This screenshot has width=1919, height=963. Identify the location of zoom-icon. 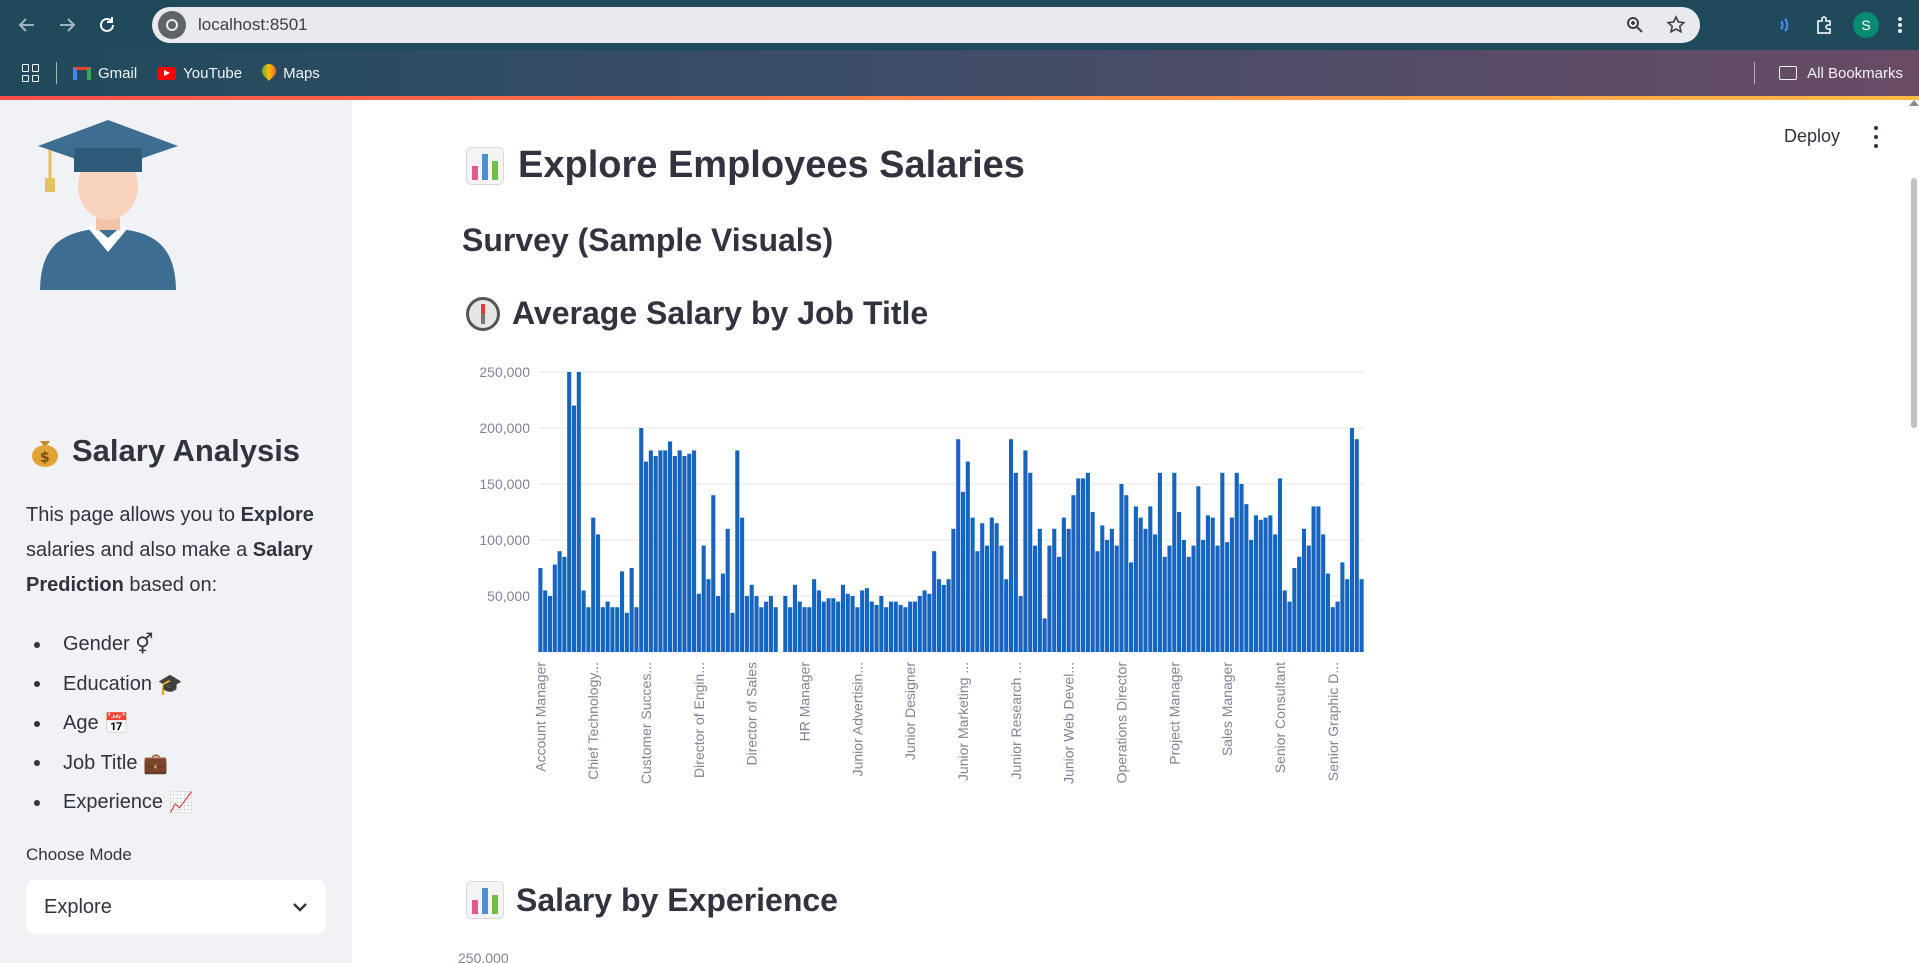
(1635, 25).